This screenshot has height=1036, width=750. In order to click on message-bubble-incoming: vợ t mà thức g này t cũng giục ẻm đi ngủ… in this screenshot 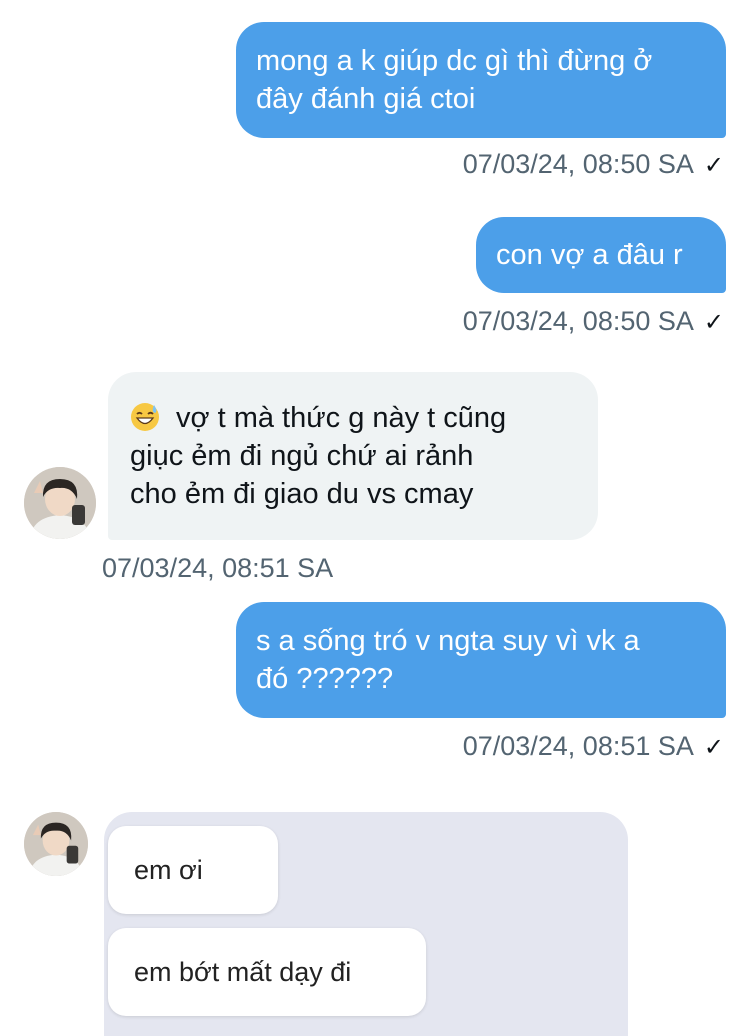, I will do `click(353, 456)`.